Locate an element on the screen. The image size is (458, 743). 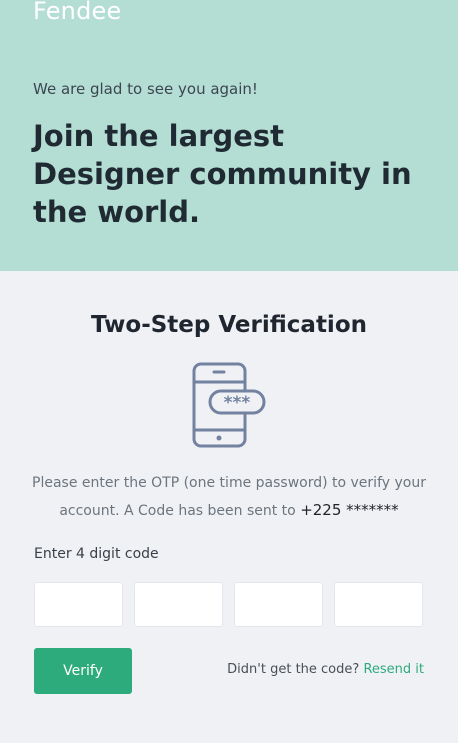
verify-button: Verify is located at coordinates (83, 671).